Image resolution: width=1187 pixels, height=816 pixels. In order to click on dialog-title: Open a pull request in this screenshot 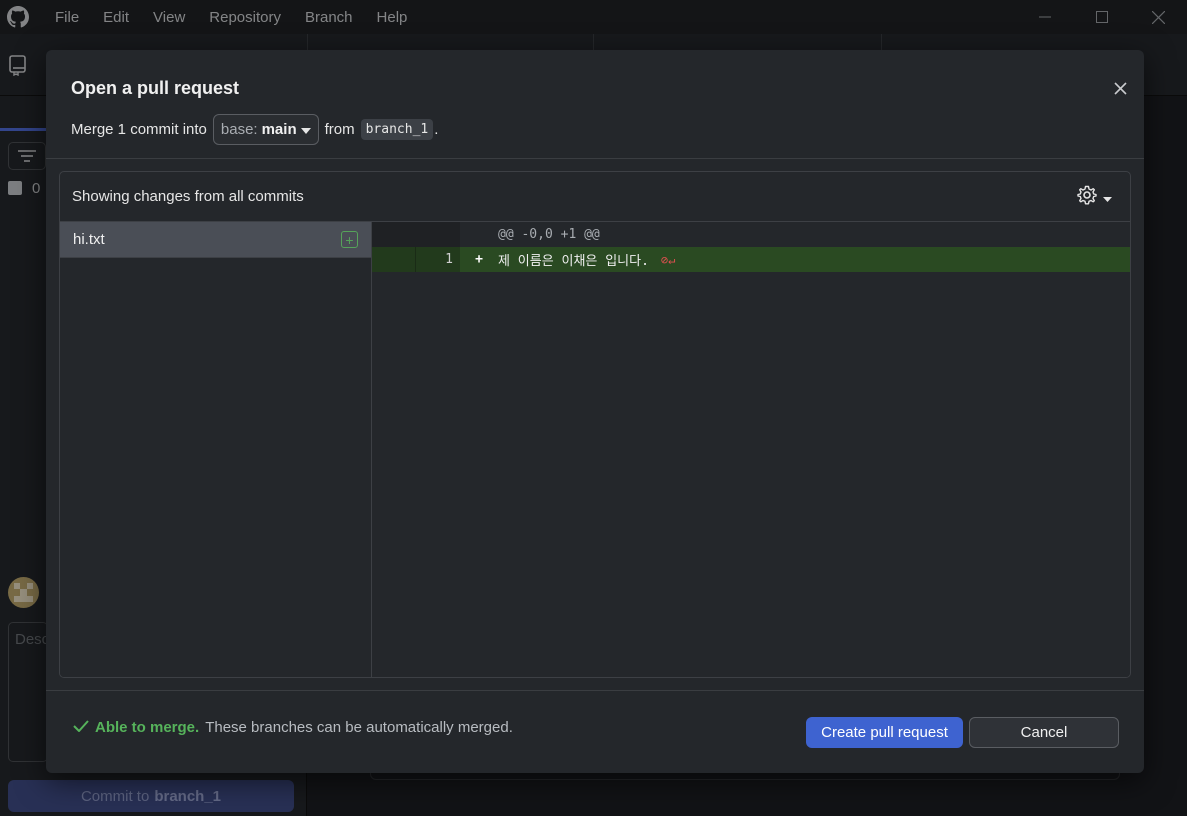, I will do `click(155, 88)`.